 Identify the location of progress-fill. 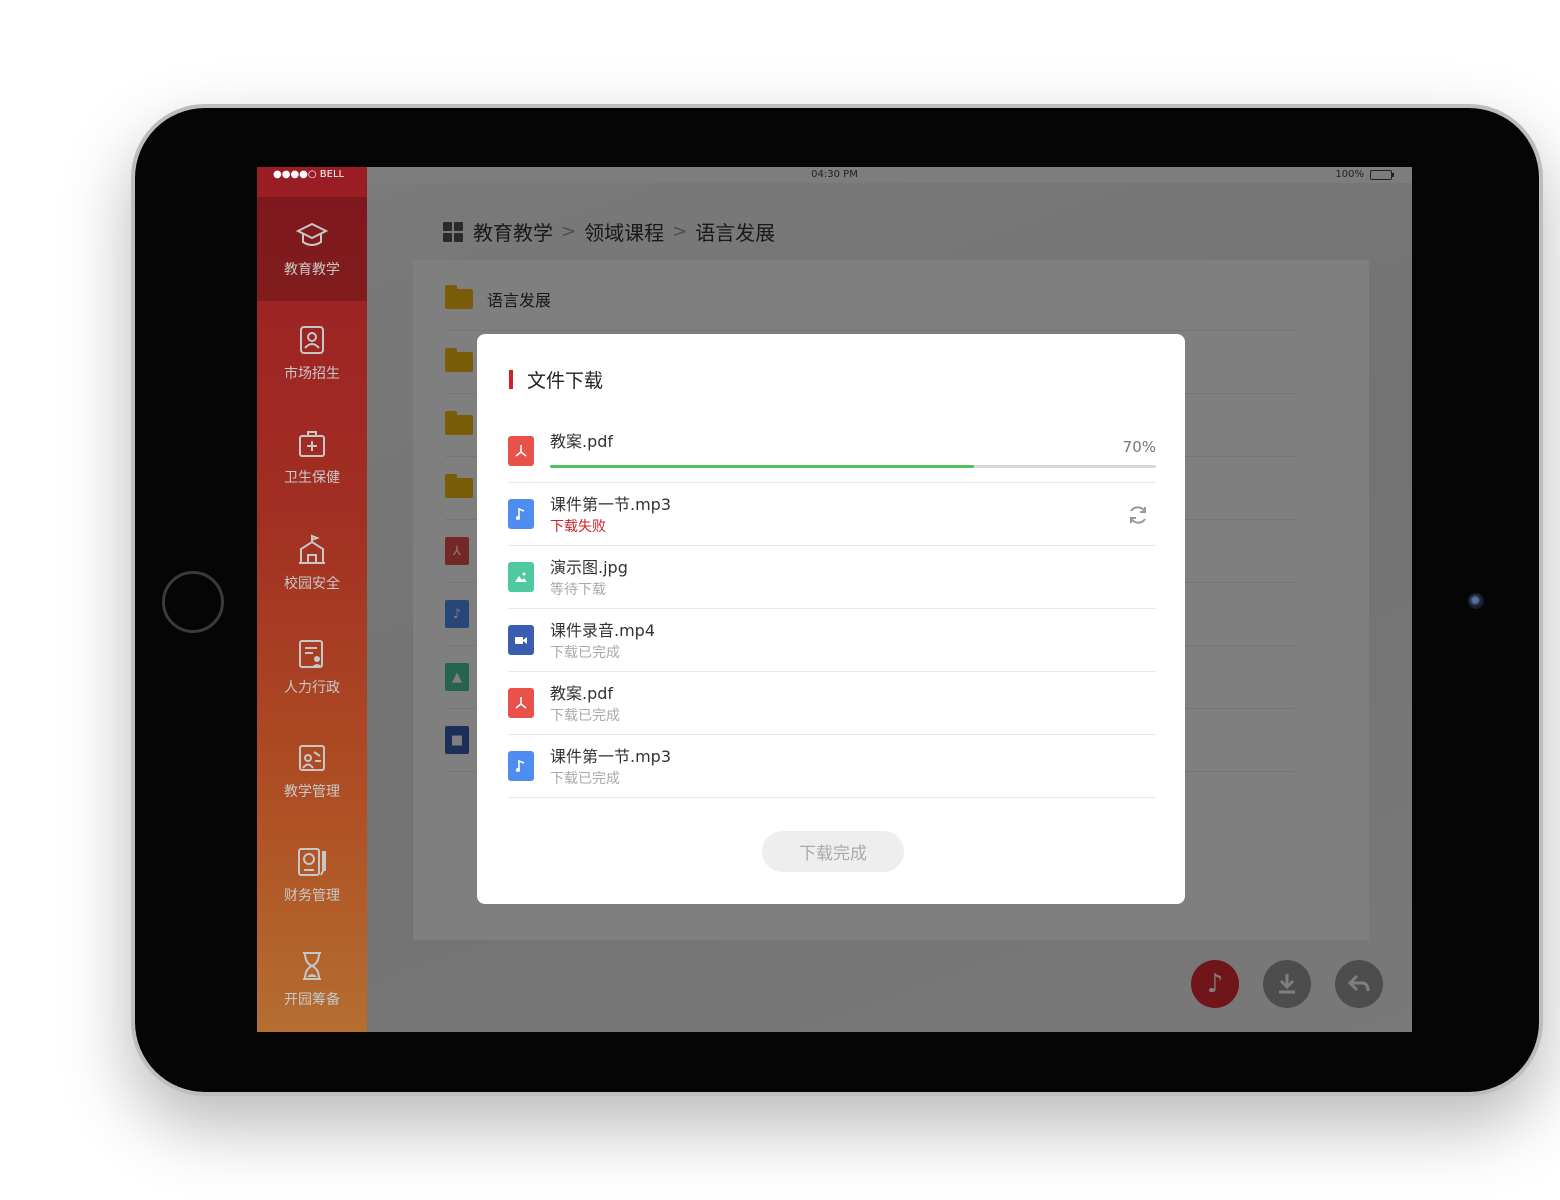
(762, 466).